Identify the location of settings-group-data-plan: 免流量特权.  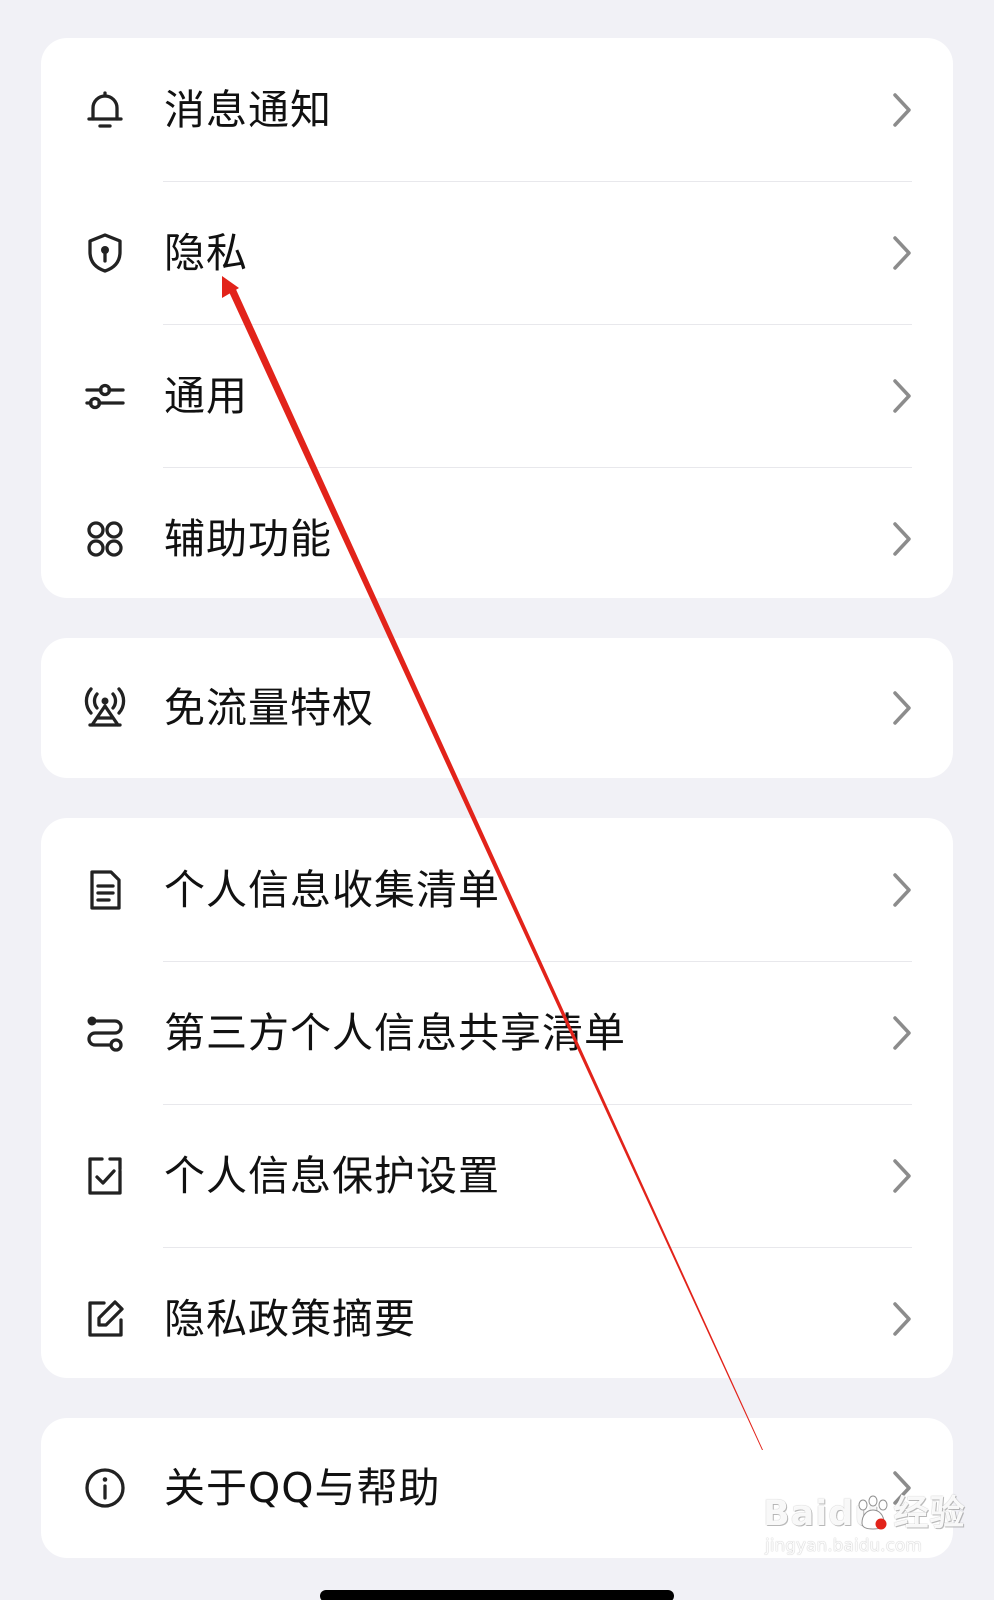
(497, 708).